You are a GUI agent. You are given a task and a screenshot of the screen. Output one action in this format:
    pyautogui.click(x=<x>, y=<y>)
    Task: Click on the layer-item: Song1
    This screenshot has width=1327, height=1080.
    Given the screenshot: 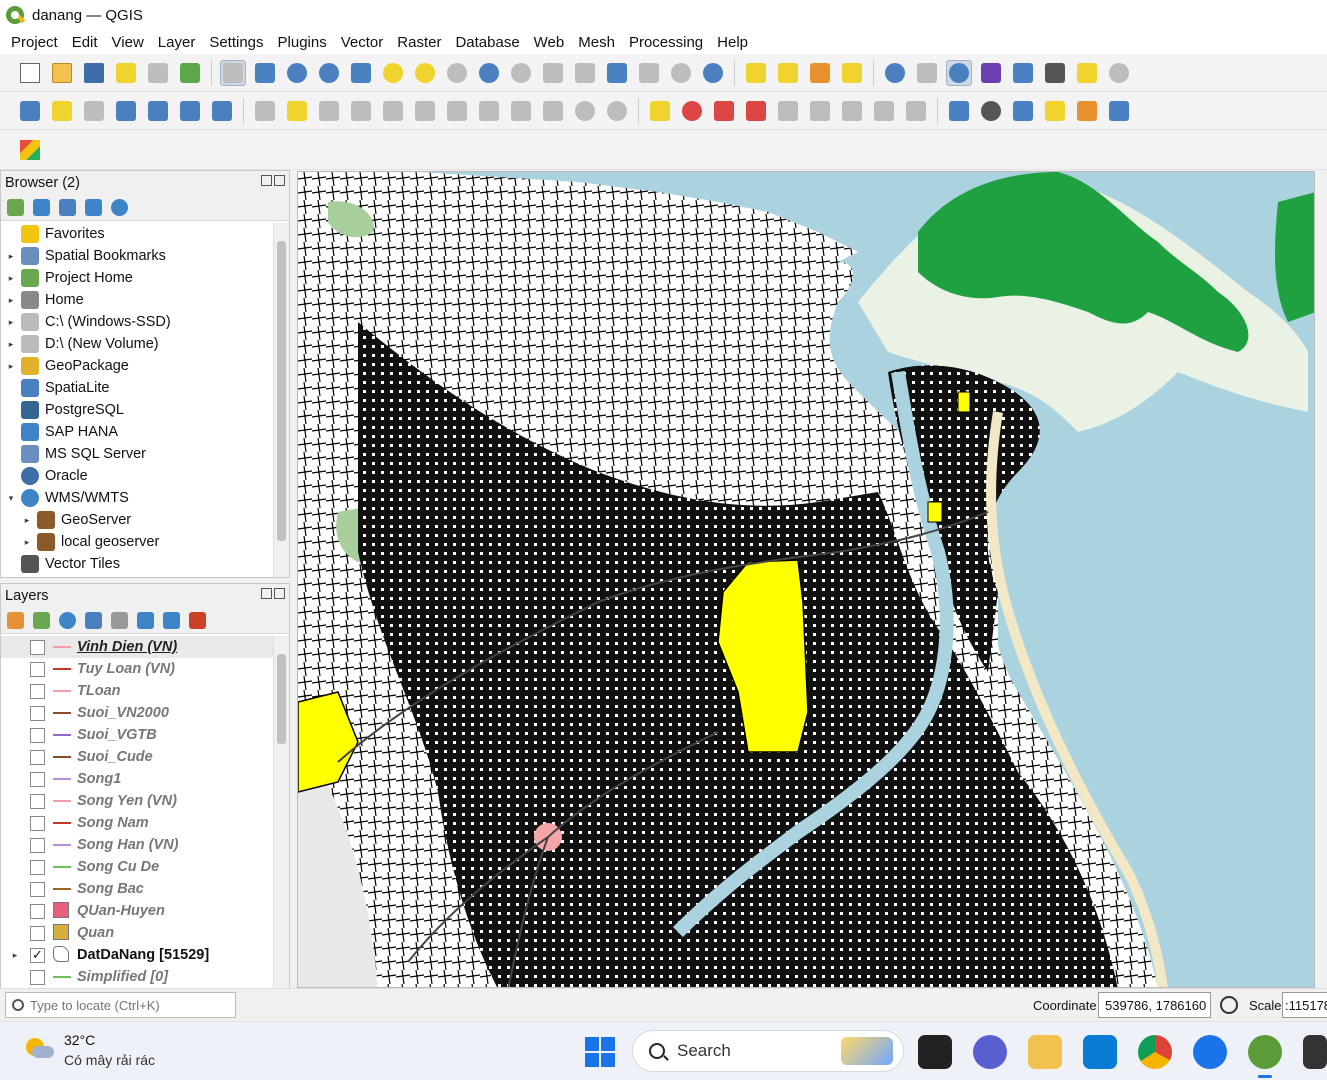 What is the action you would take?
    pyautogui.click(x=137, y=779)
    